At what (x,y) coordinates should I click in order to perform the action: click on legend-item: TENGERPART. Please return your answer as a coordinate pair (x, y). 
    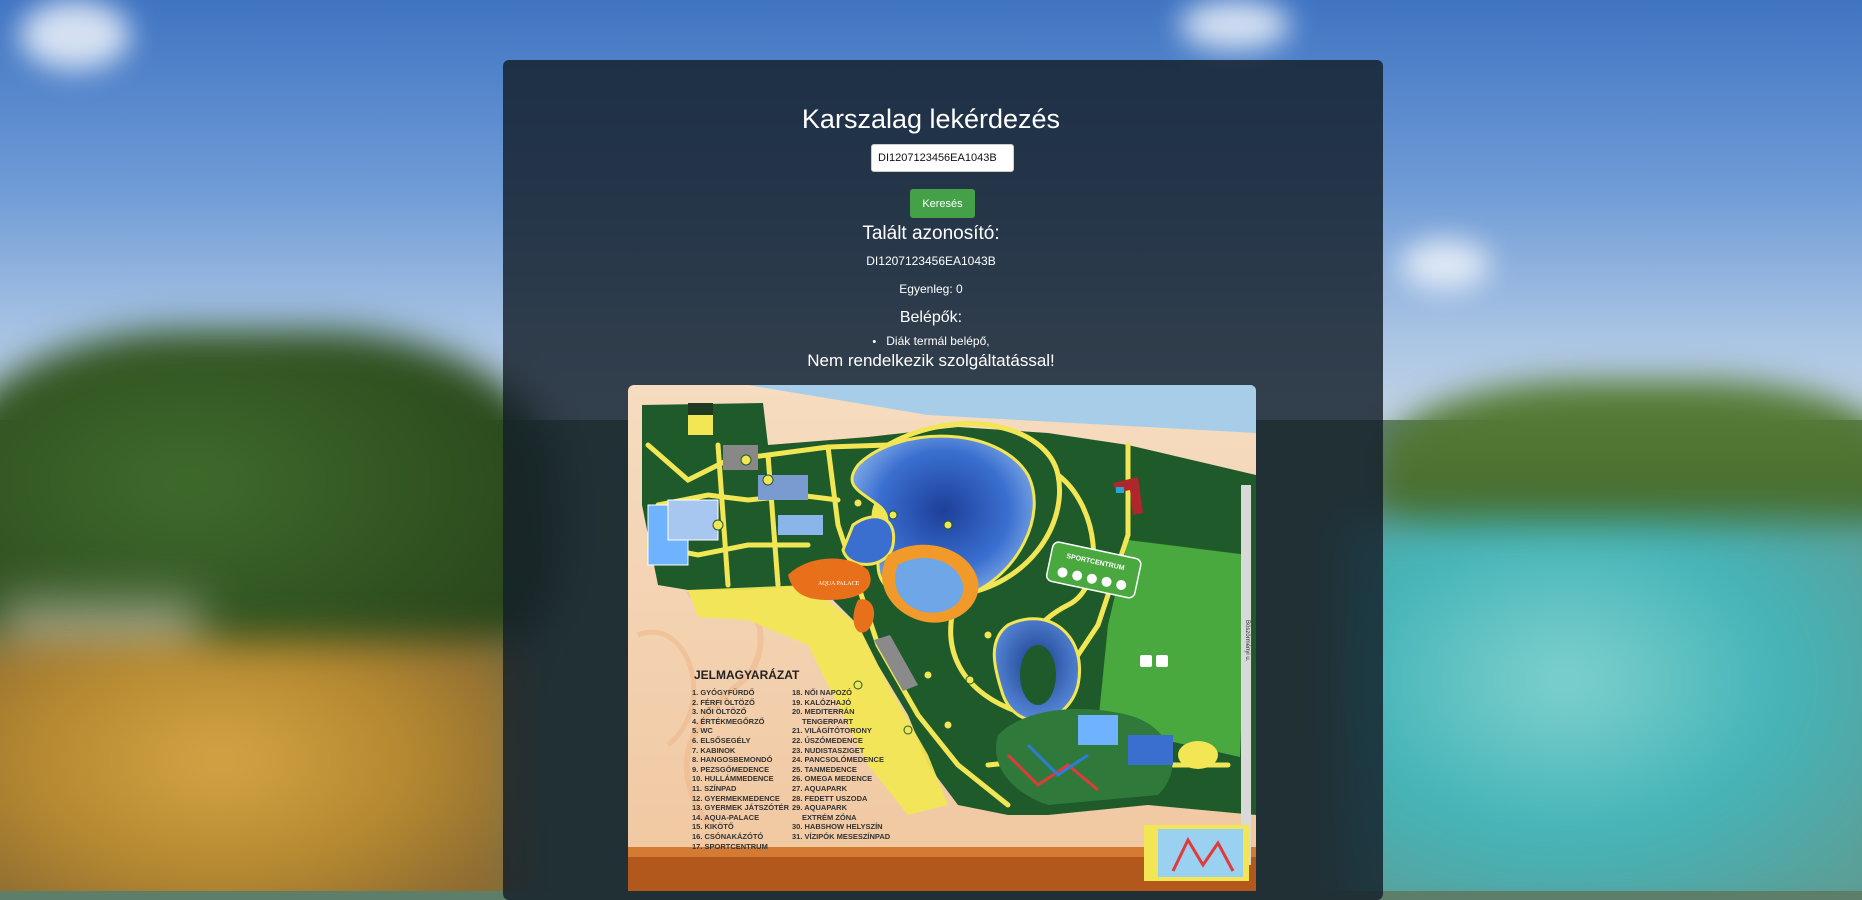
    Looking at the image, I should click on (828, 721).